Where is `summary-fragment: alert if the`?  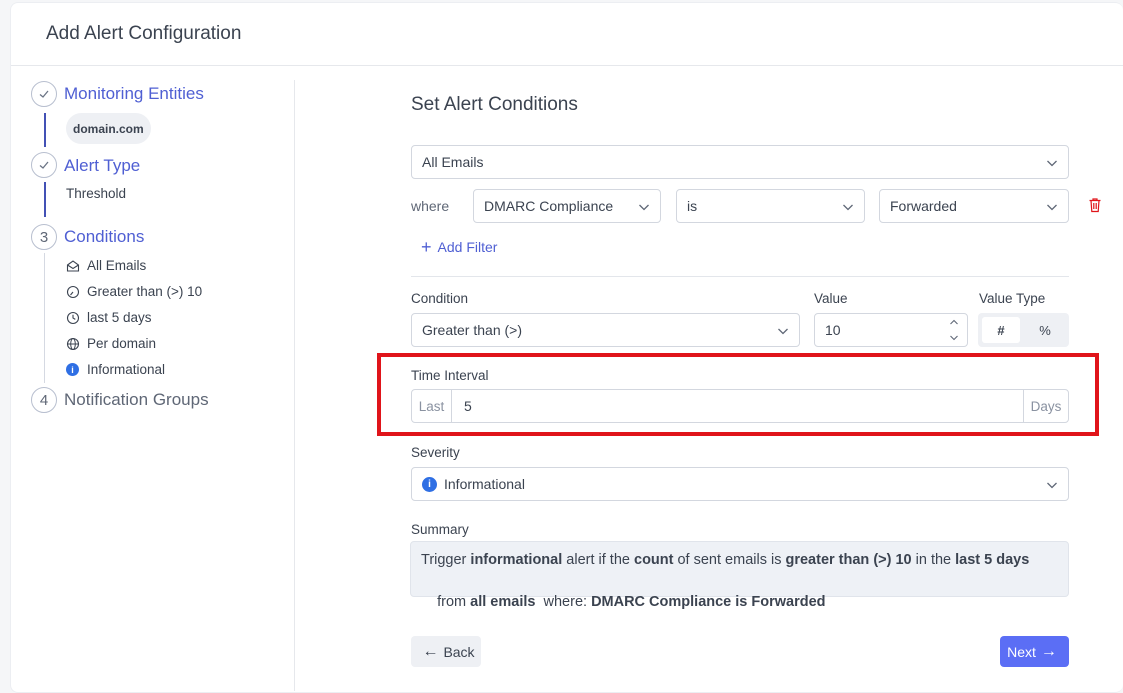 summary-fragment: alert if the is located at coordinates (598, 560).